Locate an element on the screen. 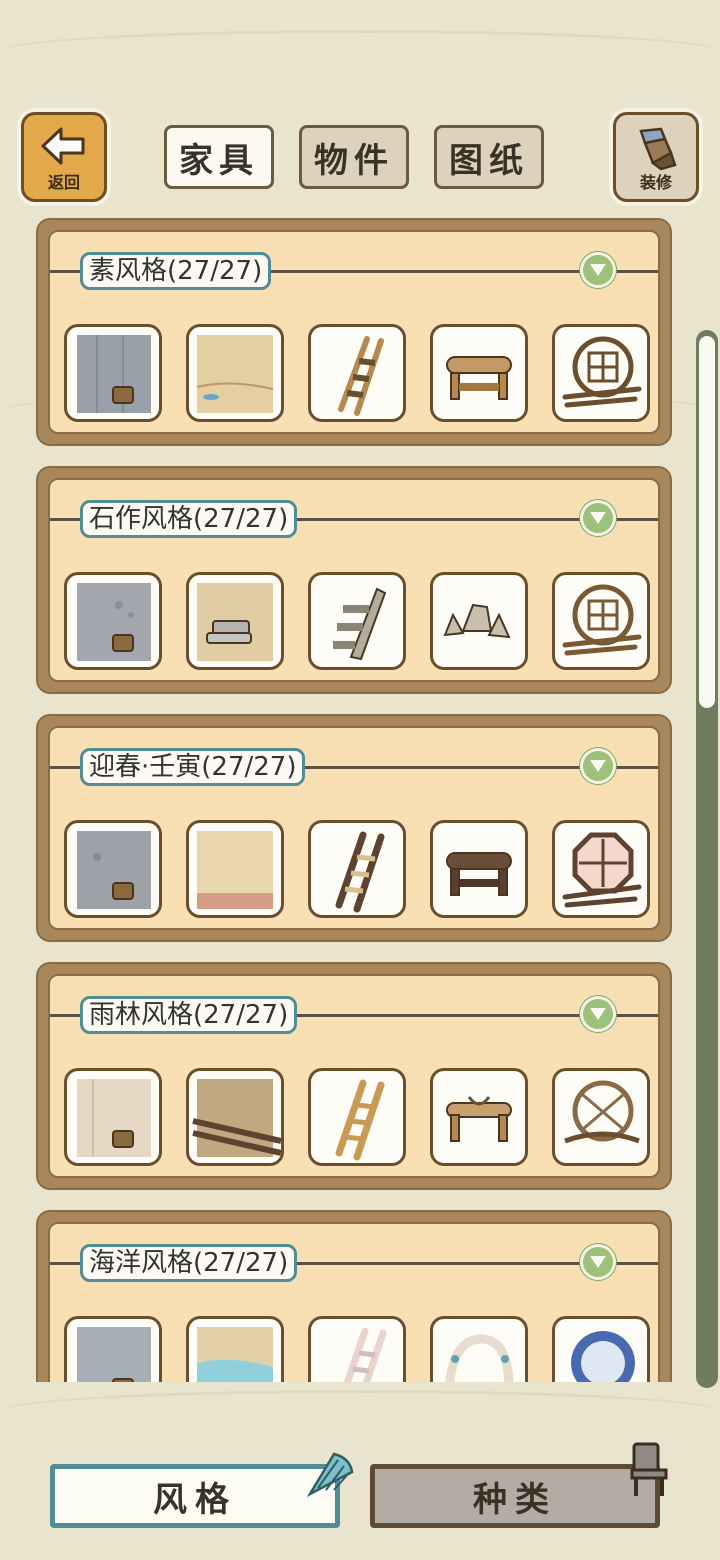  scrollbar is located at coordinates (707, 859).